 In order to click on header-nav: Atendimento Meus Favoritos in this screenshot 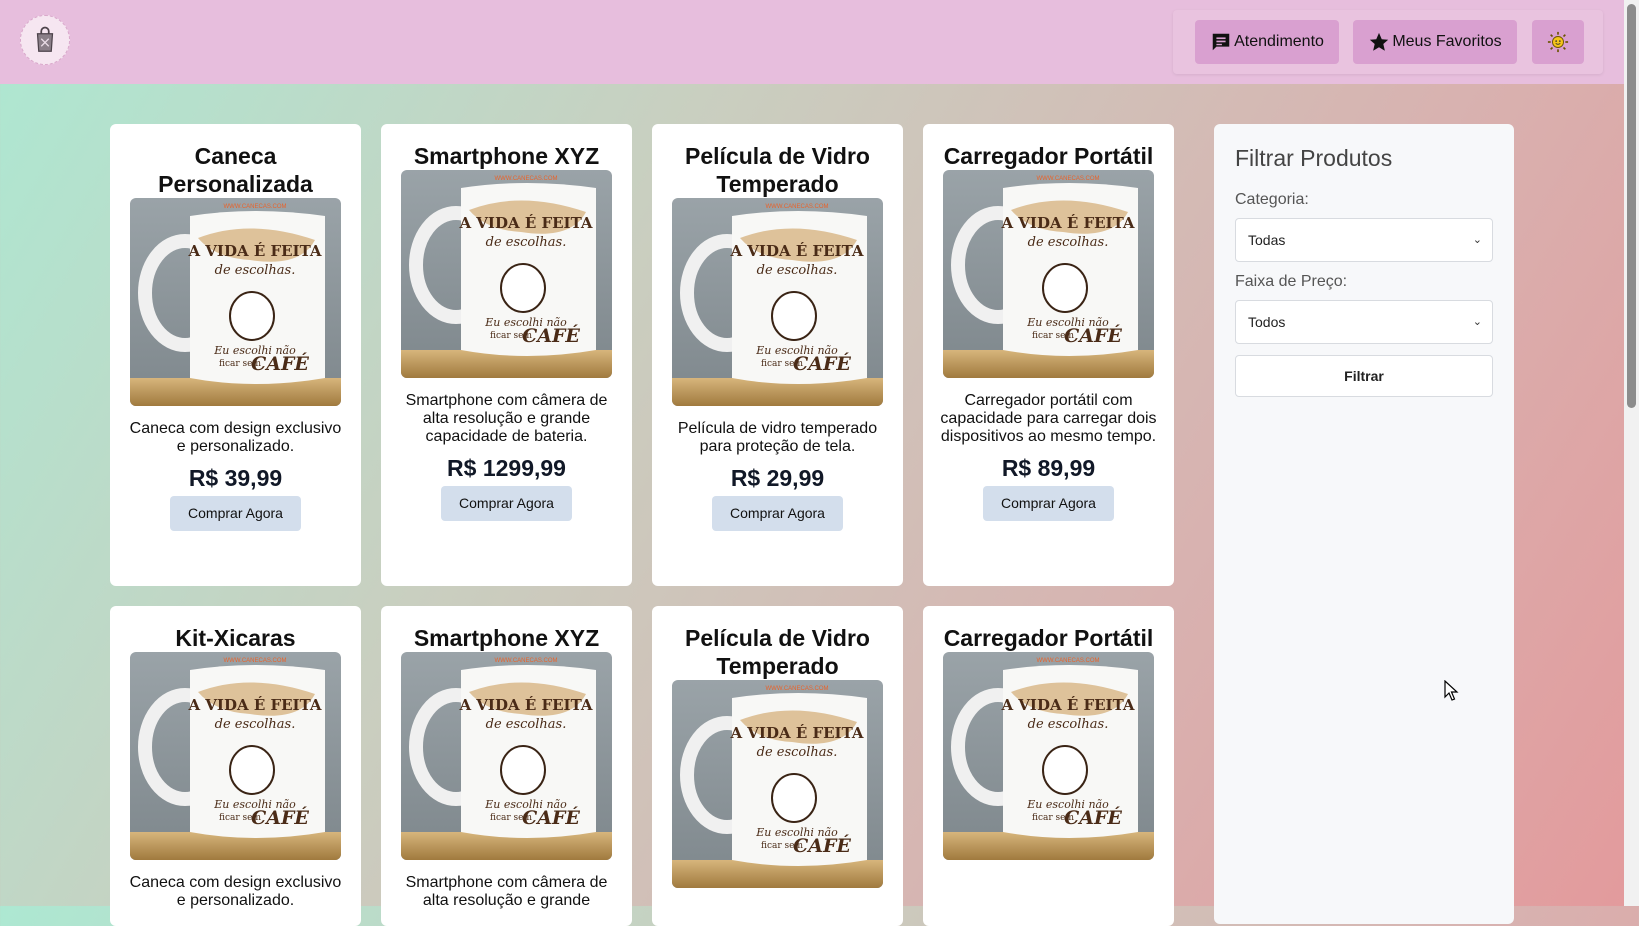, I will do `click(1388, 42)`.